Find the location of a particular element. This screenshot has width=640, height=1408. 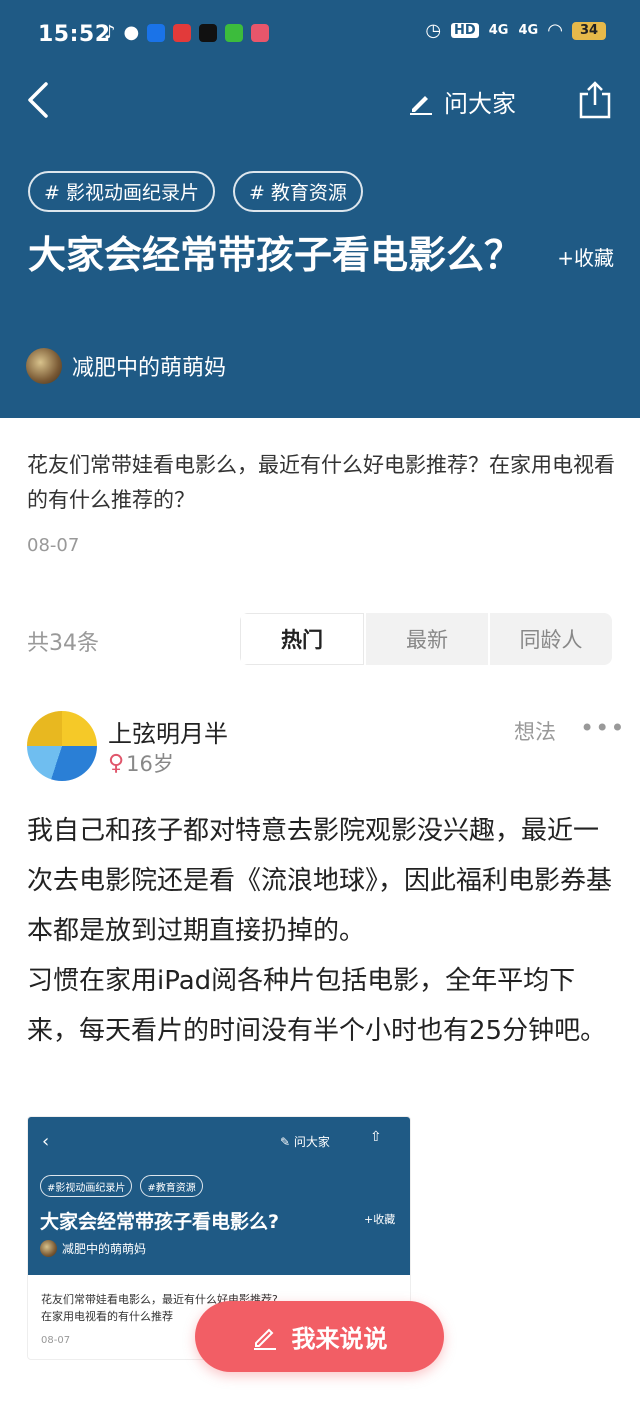

answerer-age: ♀ 16岁 is located at coordinates (141, 763).